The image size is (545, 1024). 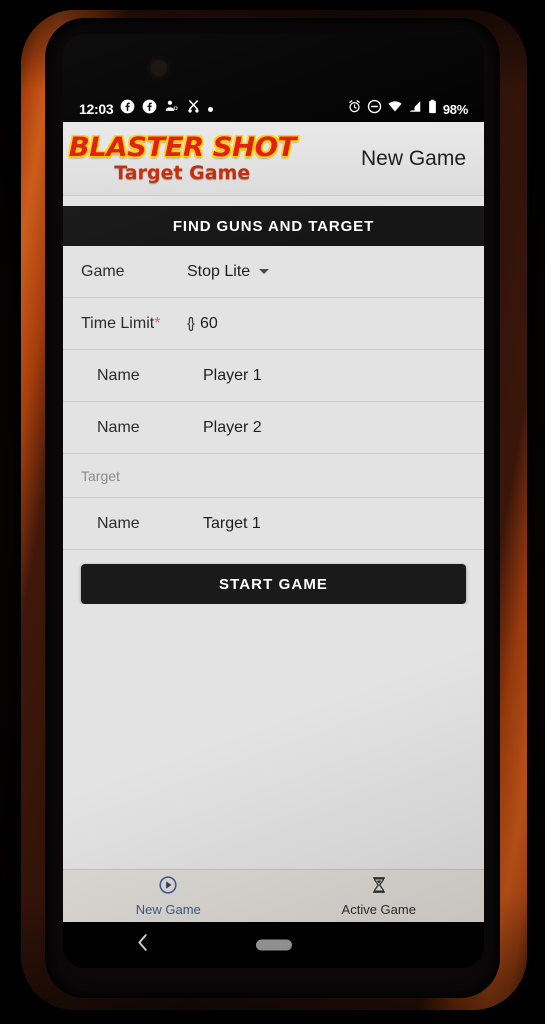 I want to click on form-row-player-1: Name Player 1, so click(x=273, y=376).